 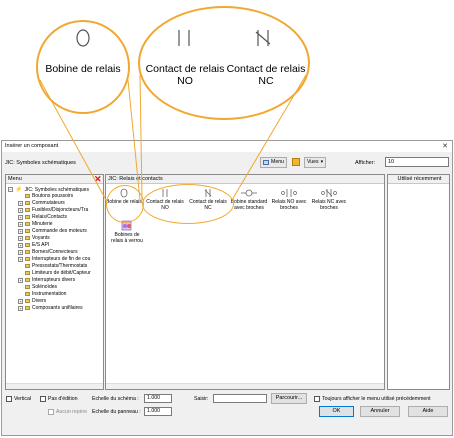 I want to click on symbol-latching-relay-coils: Bobines de relais à verrou, so click(x=127, y=232).